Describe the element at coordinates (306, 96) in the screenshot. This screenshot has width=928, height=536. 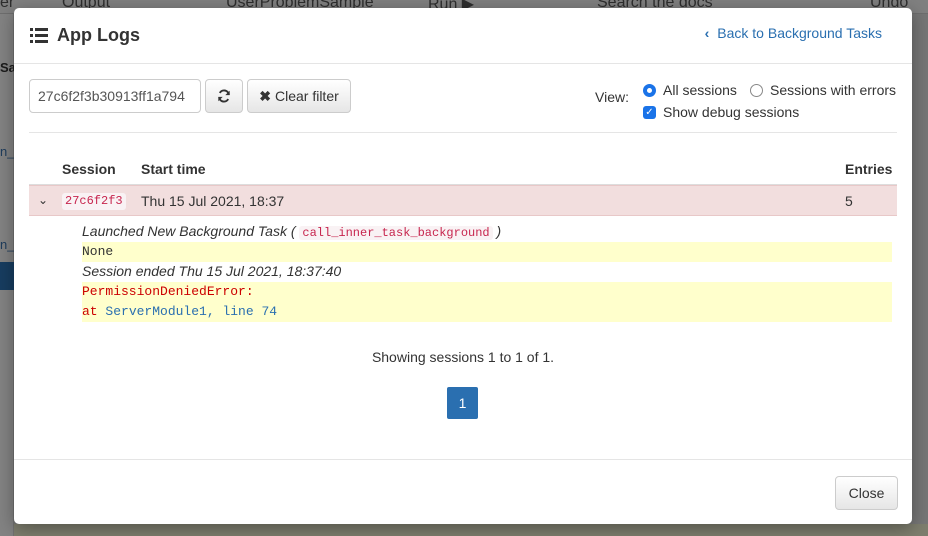
I see `clear-filter-label: Clear filter` at that location.